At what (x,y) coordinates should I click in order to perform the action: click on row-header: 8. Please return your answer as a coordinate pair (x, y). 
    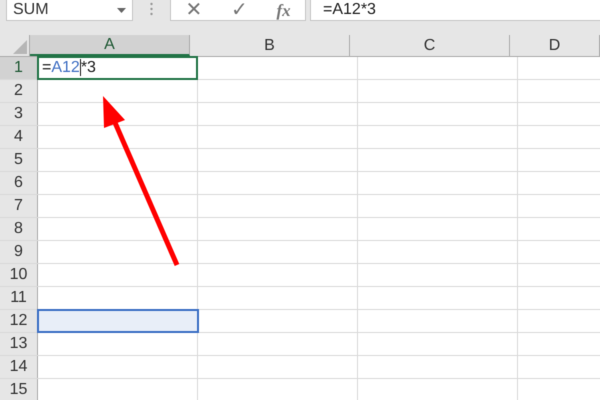
    Looking at the image, I should click on (19, 229).